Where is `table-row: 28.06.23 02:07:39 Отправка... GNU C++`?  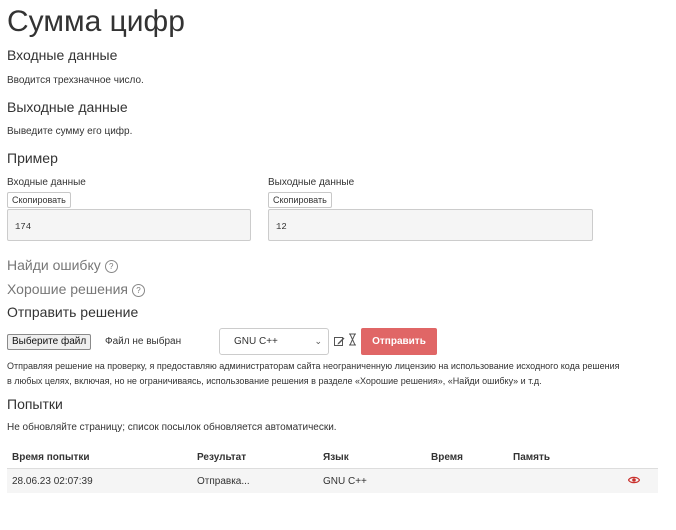
table-row: 28.06.23 02:07:39 Отправка... GNU C++ is located at coordinates (332, 480).